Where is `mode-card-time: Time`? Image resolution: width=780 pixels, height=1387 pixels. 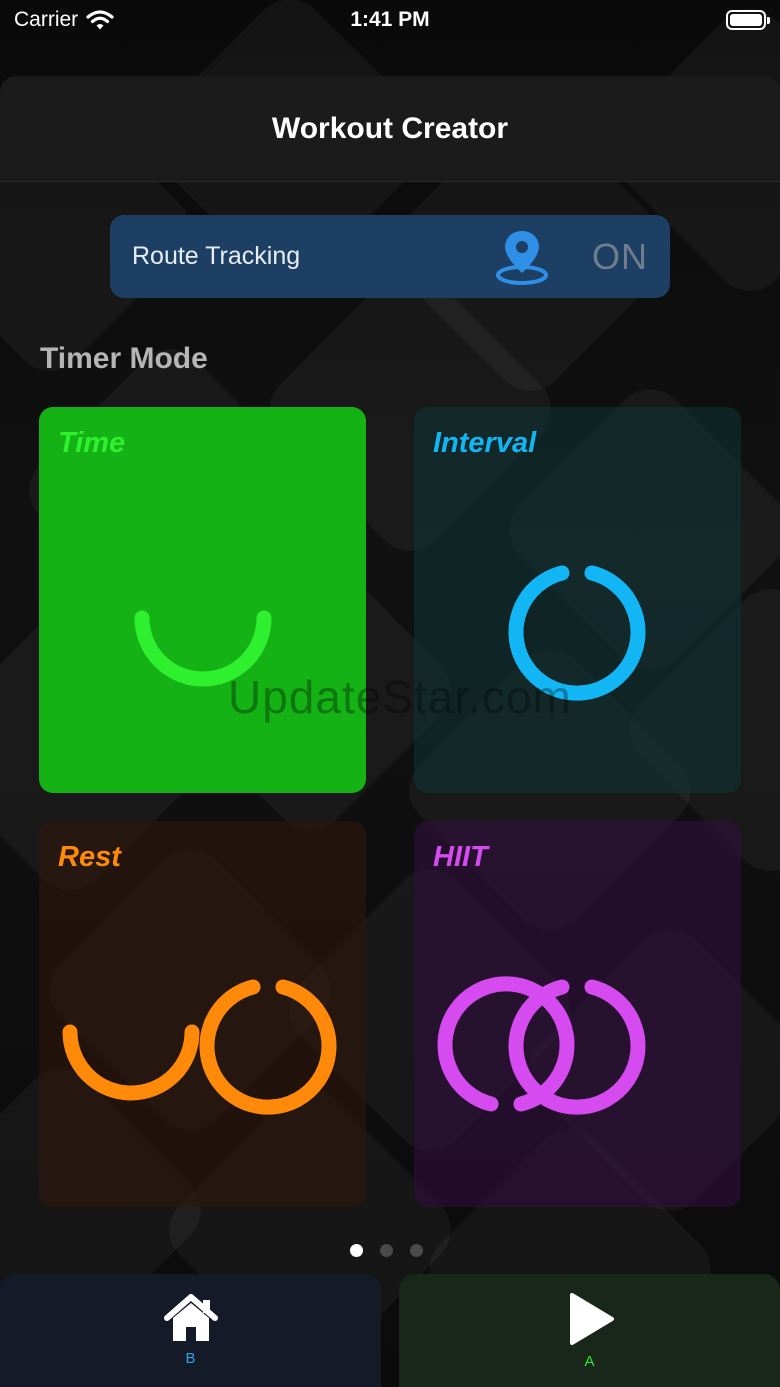 mode-card-time: Time is located at coordinates (202, 600).